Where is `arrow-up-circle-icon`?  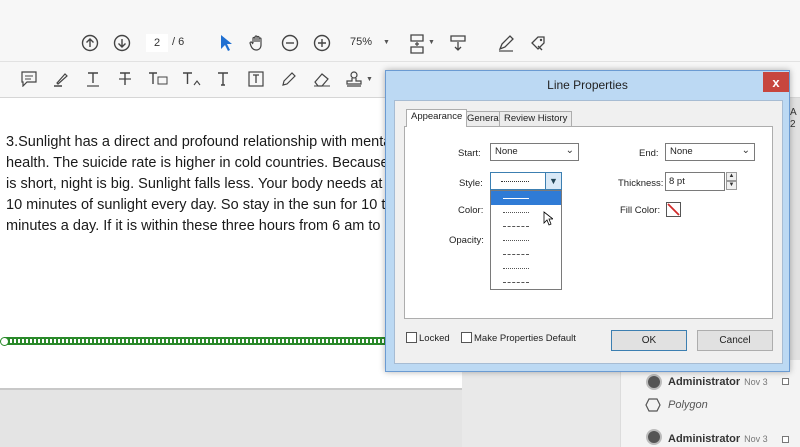 arrow-up-circle-icon is located at coordinates (90, 43).